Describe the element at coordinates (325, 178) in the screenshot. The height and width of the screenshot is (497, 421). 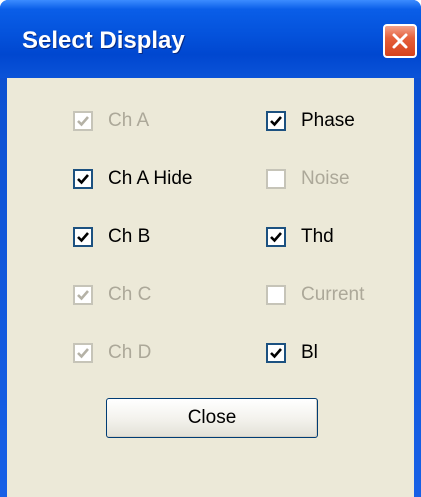
I see `checkbox-label: Noise` at that location.